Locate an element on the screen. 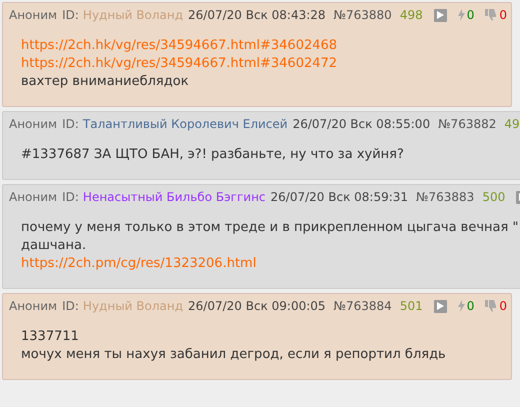  post-date: 26/07/20 Вск 08:43:28 is located at coordinates (257, 15).